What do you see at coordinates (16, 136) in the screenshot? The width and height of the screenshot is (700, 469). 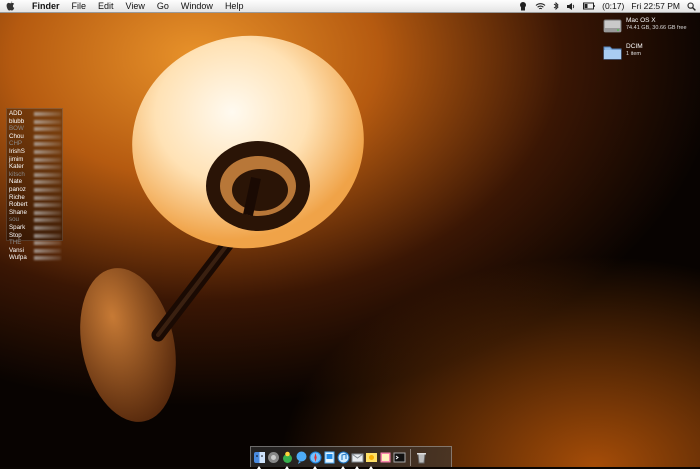 I see `buddy-name: Chou` at bounding box center [16, 136].